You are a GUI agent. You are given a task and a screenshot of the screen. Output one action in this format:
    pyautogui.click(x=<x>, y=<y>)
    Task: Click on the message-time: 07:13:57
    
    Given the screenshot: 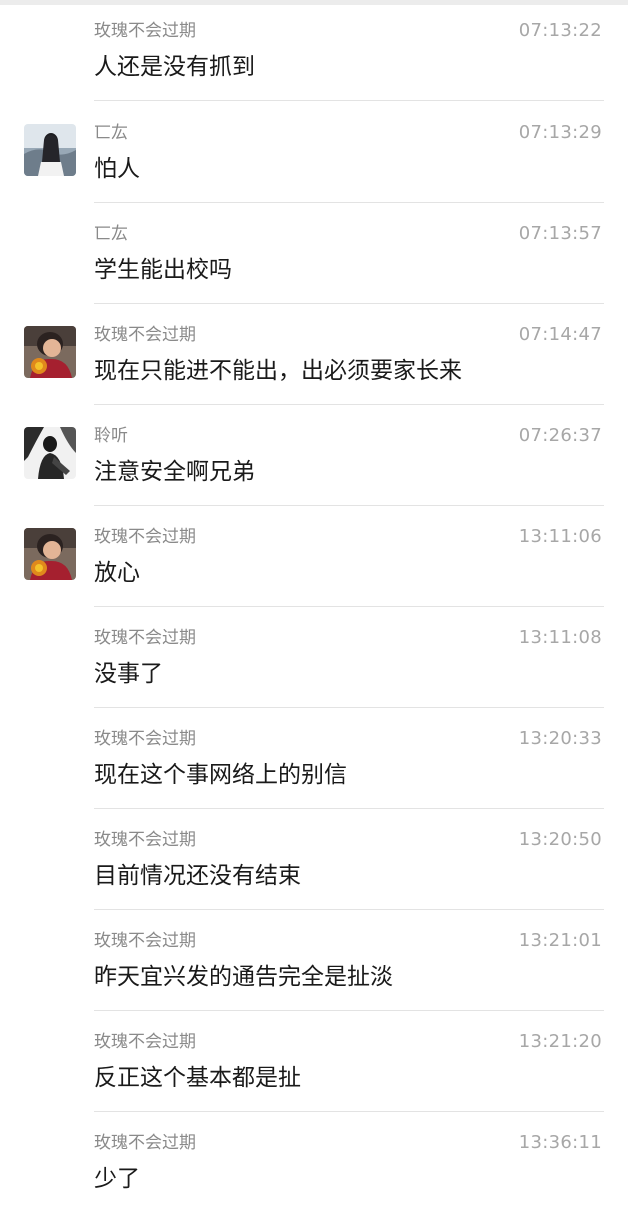 What is the action you would take?
    pyautogui.click(x=560, y=233)
    